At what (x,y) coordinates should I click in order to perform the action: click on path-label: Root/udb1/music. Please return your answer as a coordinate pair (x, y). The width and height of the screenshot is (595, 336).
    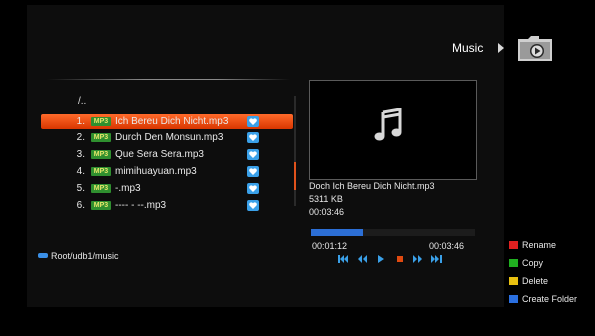
    Looking at the image, I should click on (85, 256).